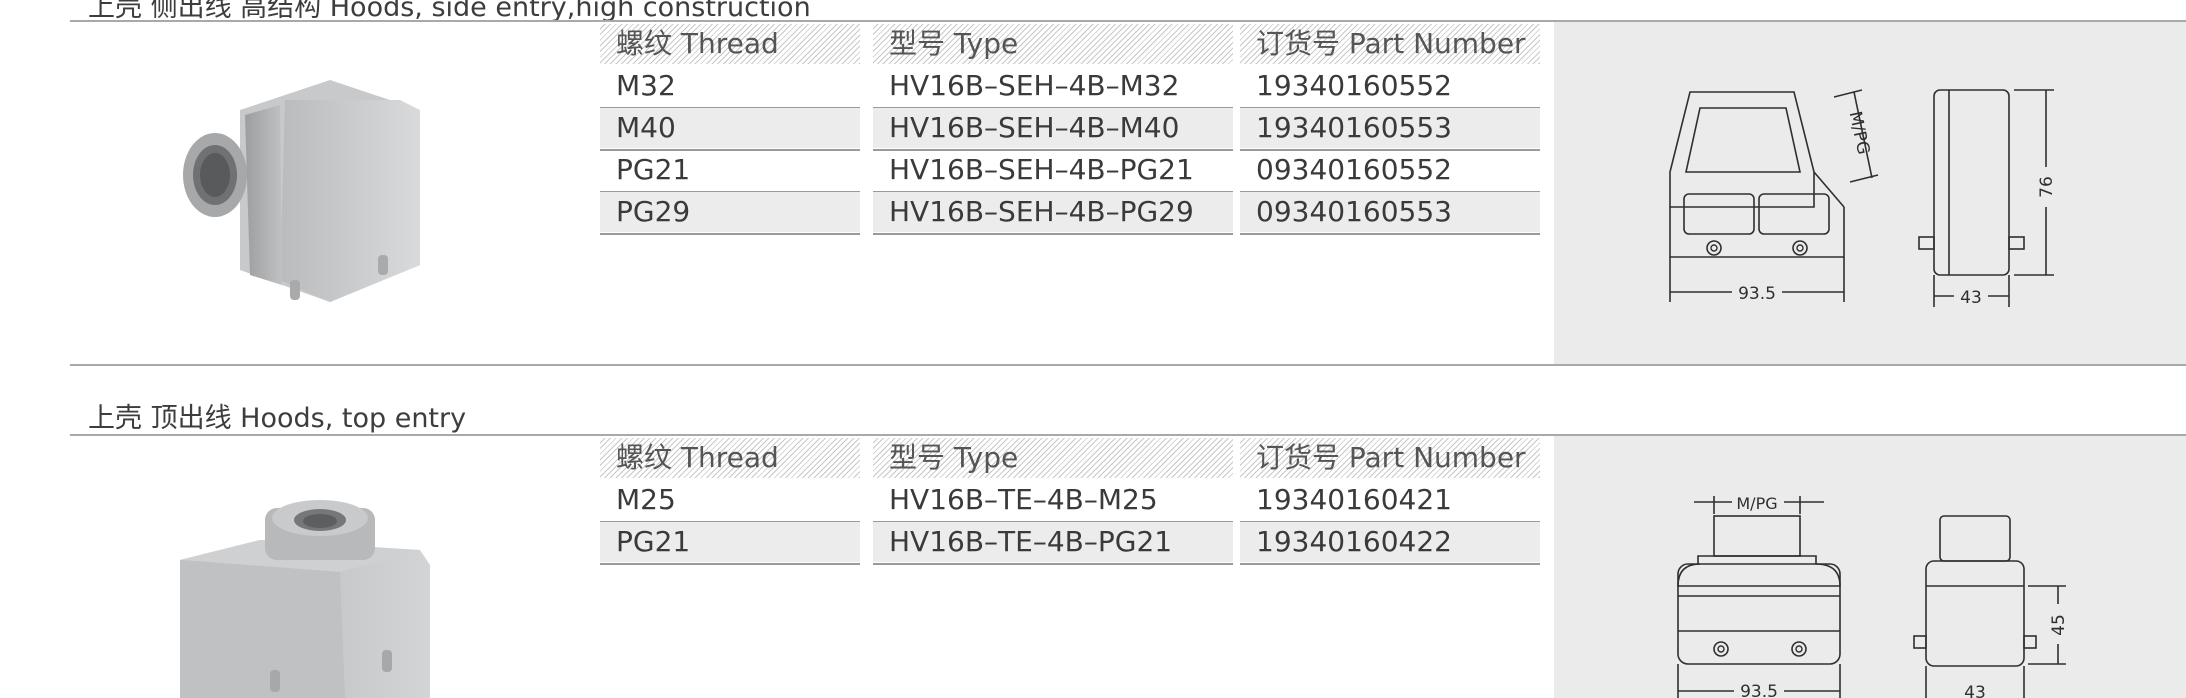 This screenshot has width=2186, height=698. Describe the element at coordinates (1053, 542) in the screenshot. I see `table-row-type: HV16B–TE–4B–PG21` at that location.